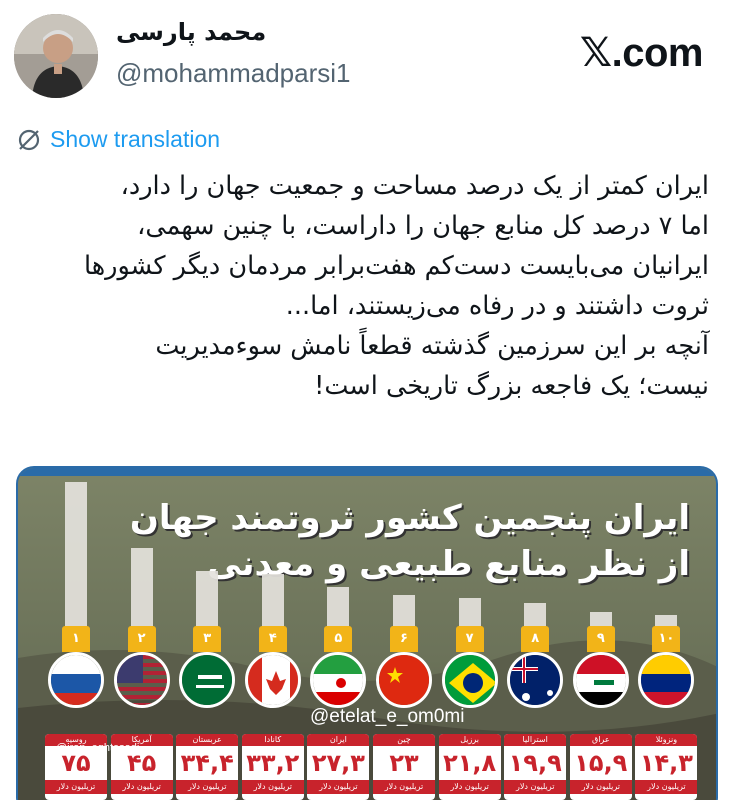 The height and width of the screenshot is (800, 733). I want to click on country-value-card: ایران ۲۷,۳ تریلیون دلار, so click(338, 767).